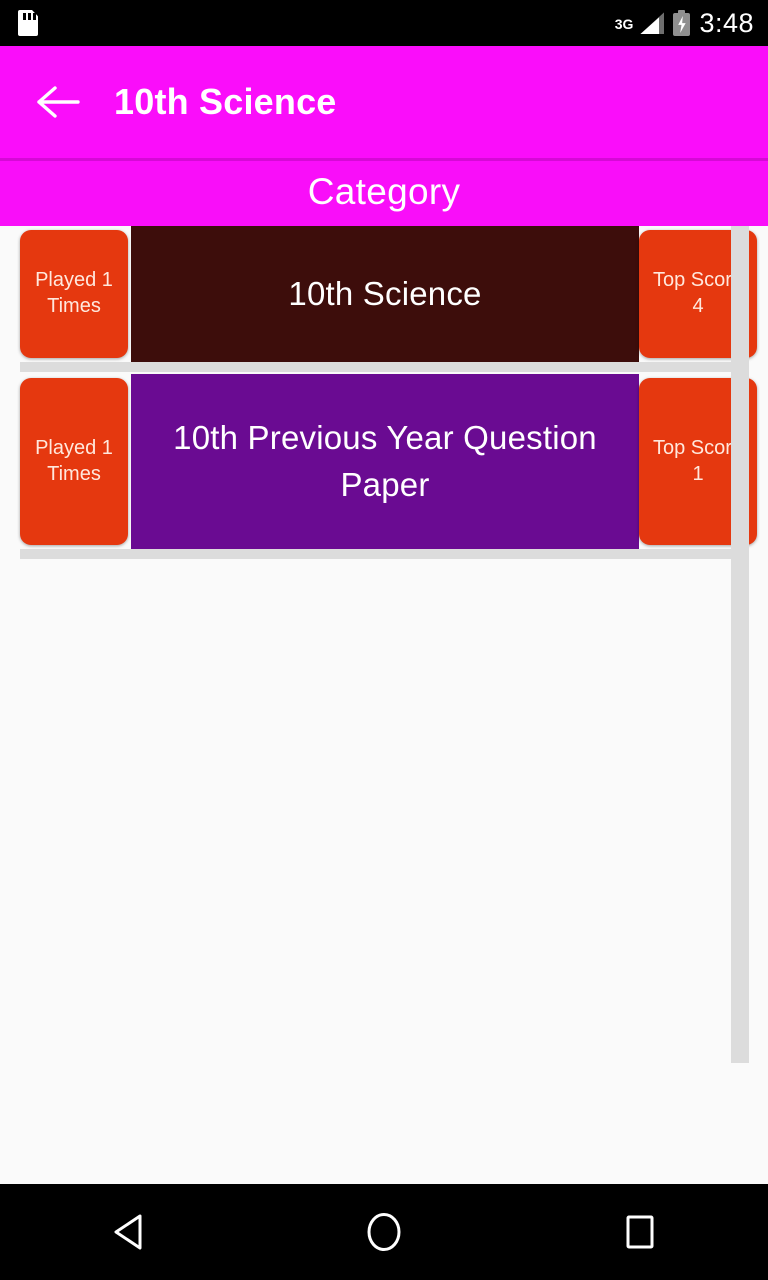  I want to click on vertical-scrollbar, so click(740, 644).